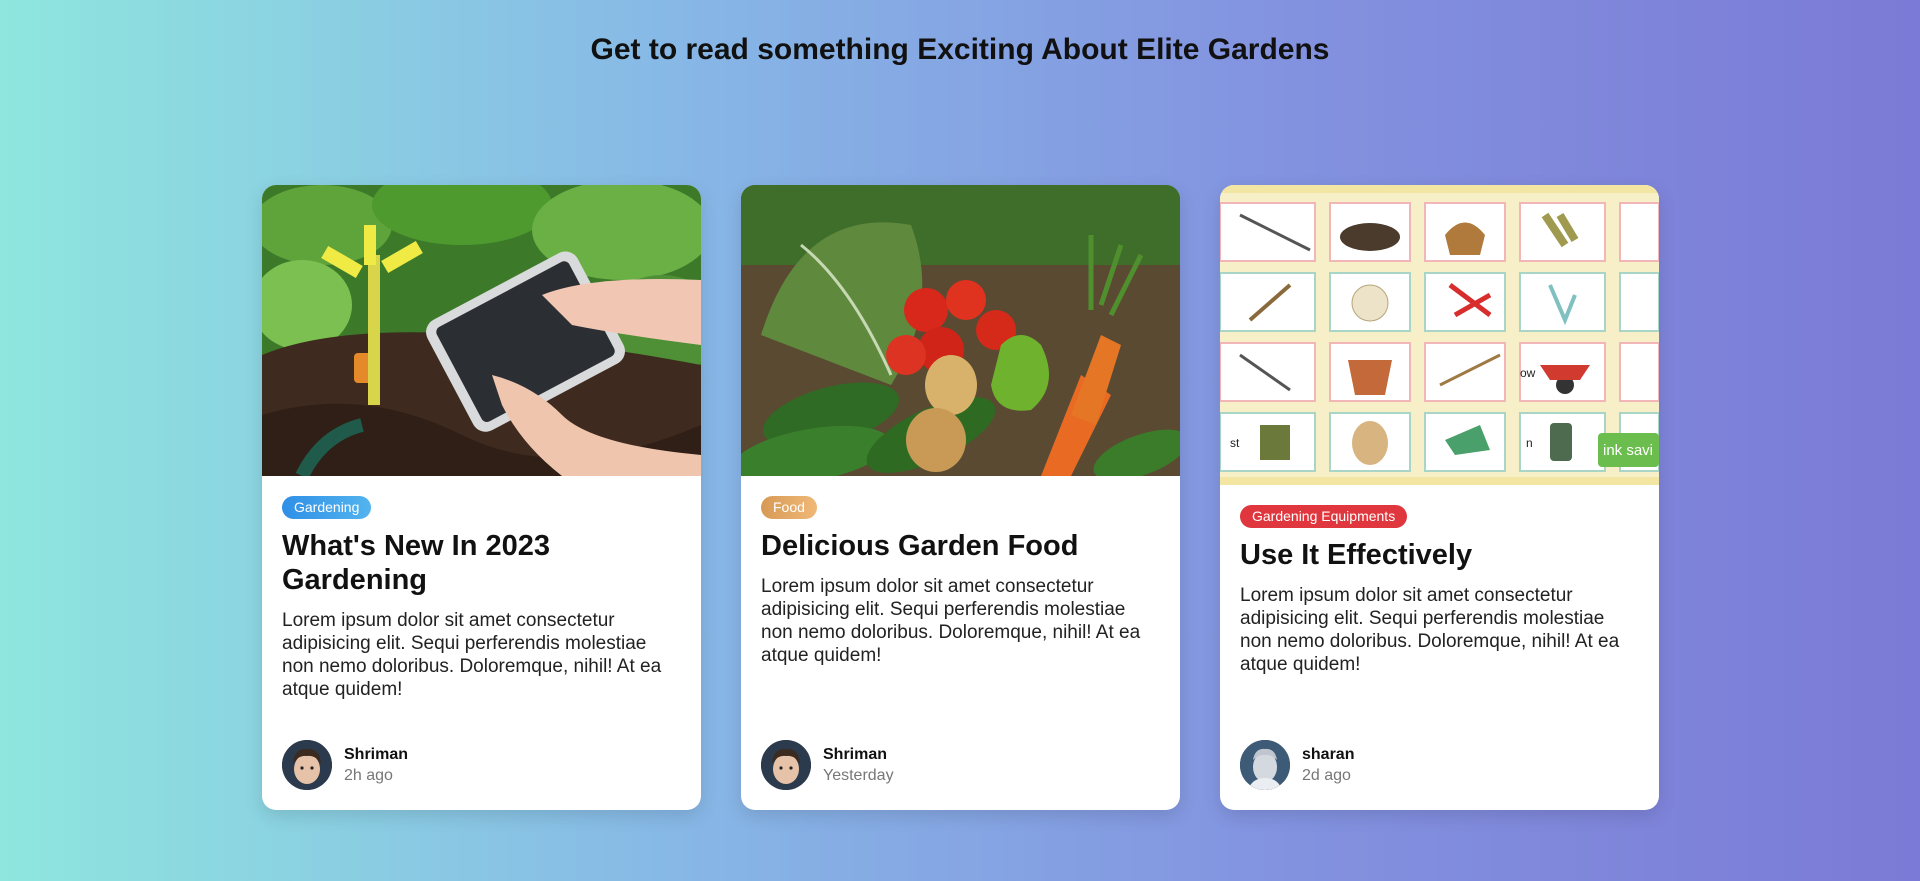  What do you see at coordinates (481, 330) in the screenshot?
I see `card-image-gardening-tablet` at bounding box center [481, 330].